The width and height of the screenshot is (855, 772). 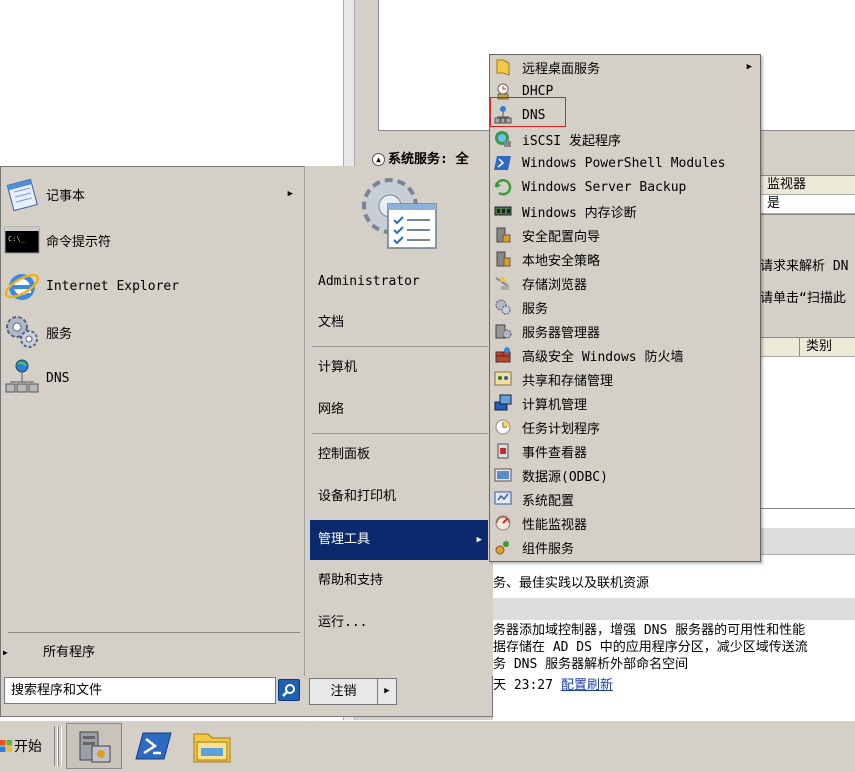 What do you see at coordinates (523, 685) in the screenshot?
I see `refresh-time: 天 23:27` at bounding box center [523, 685].